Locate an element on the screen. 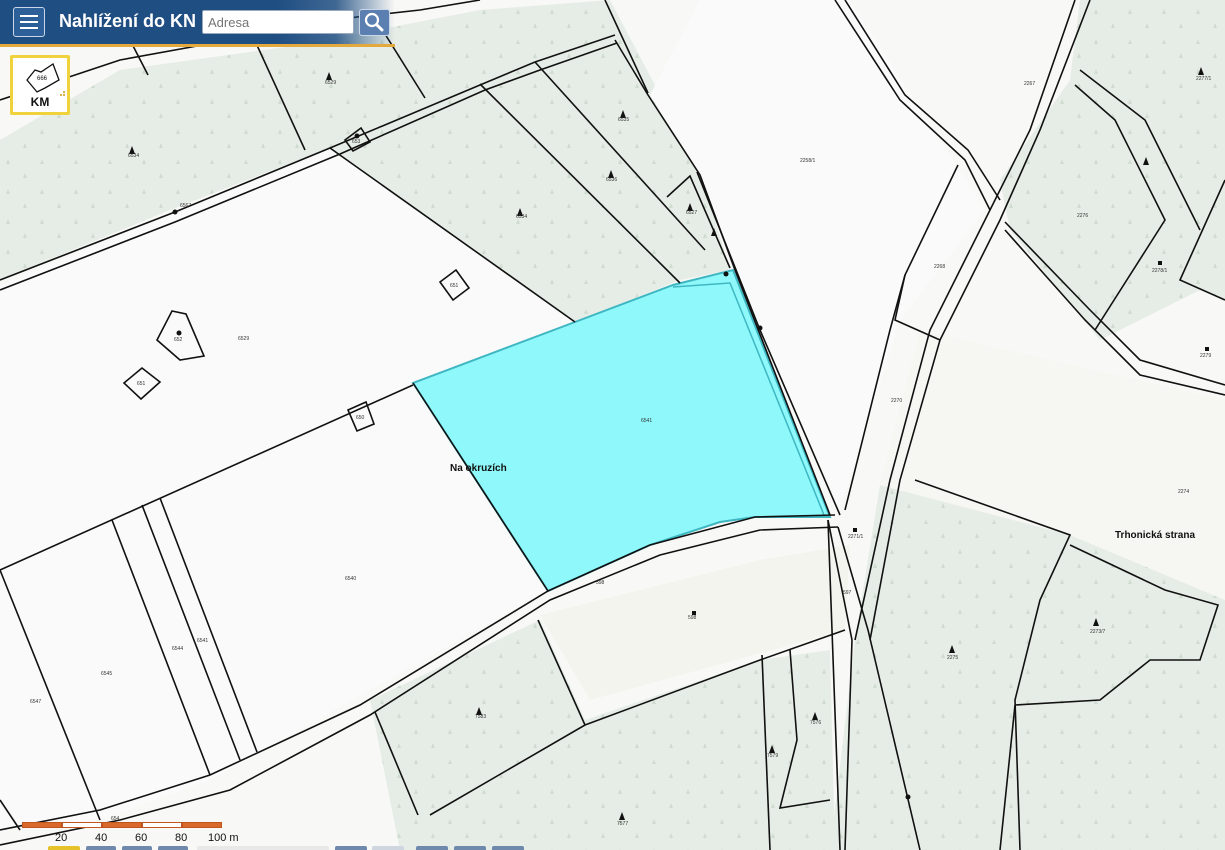 The width and height of the screenshot is (1225, 850). svg-text: 2279 is located at coordinates (1205, 356).